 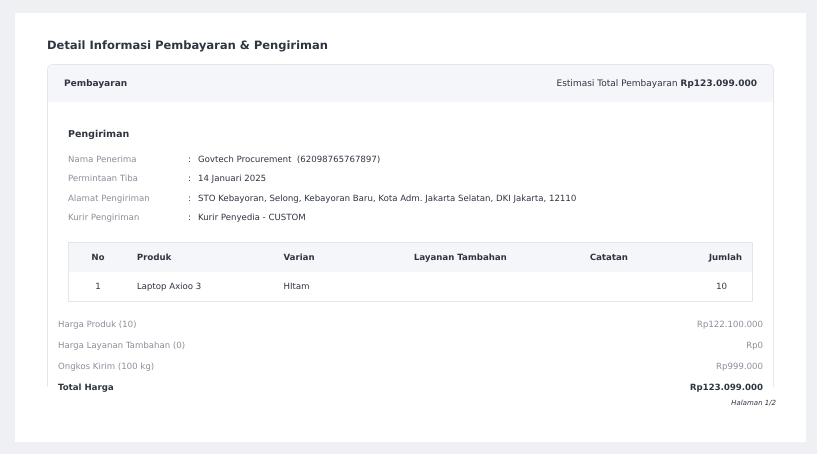 I want to click on field-value: Kurir Penyedia - CUSTOM, so click(x=252, y=218).